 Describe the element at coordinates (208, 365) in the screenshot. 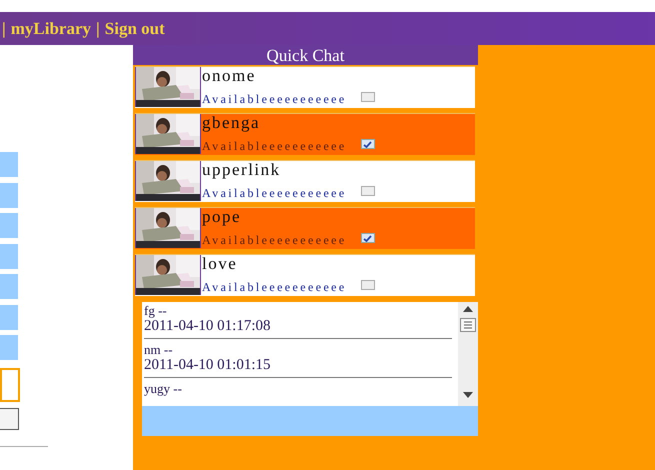

I see `message-time: 2011-04-10 01:01:15` at that location.